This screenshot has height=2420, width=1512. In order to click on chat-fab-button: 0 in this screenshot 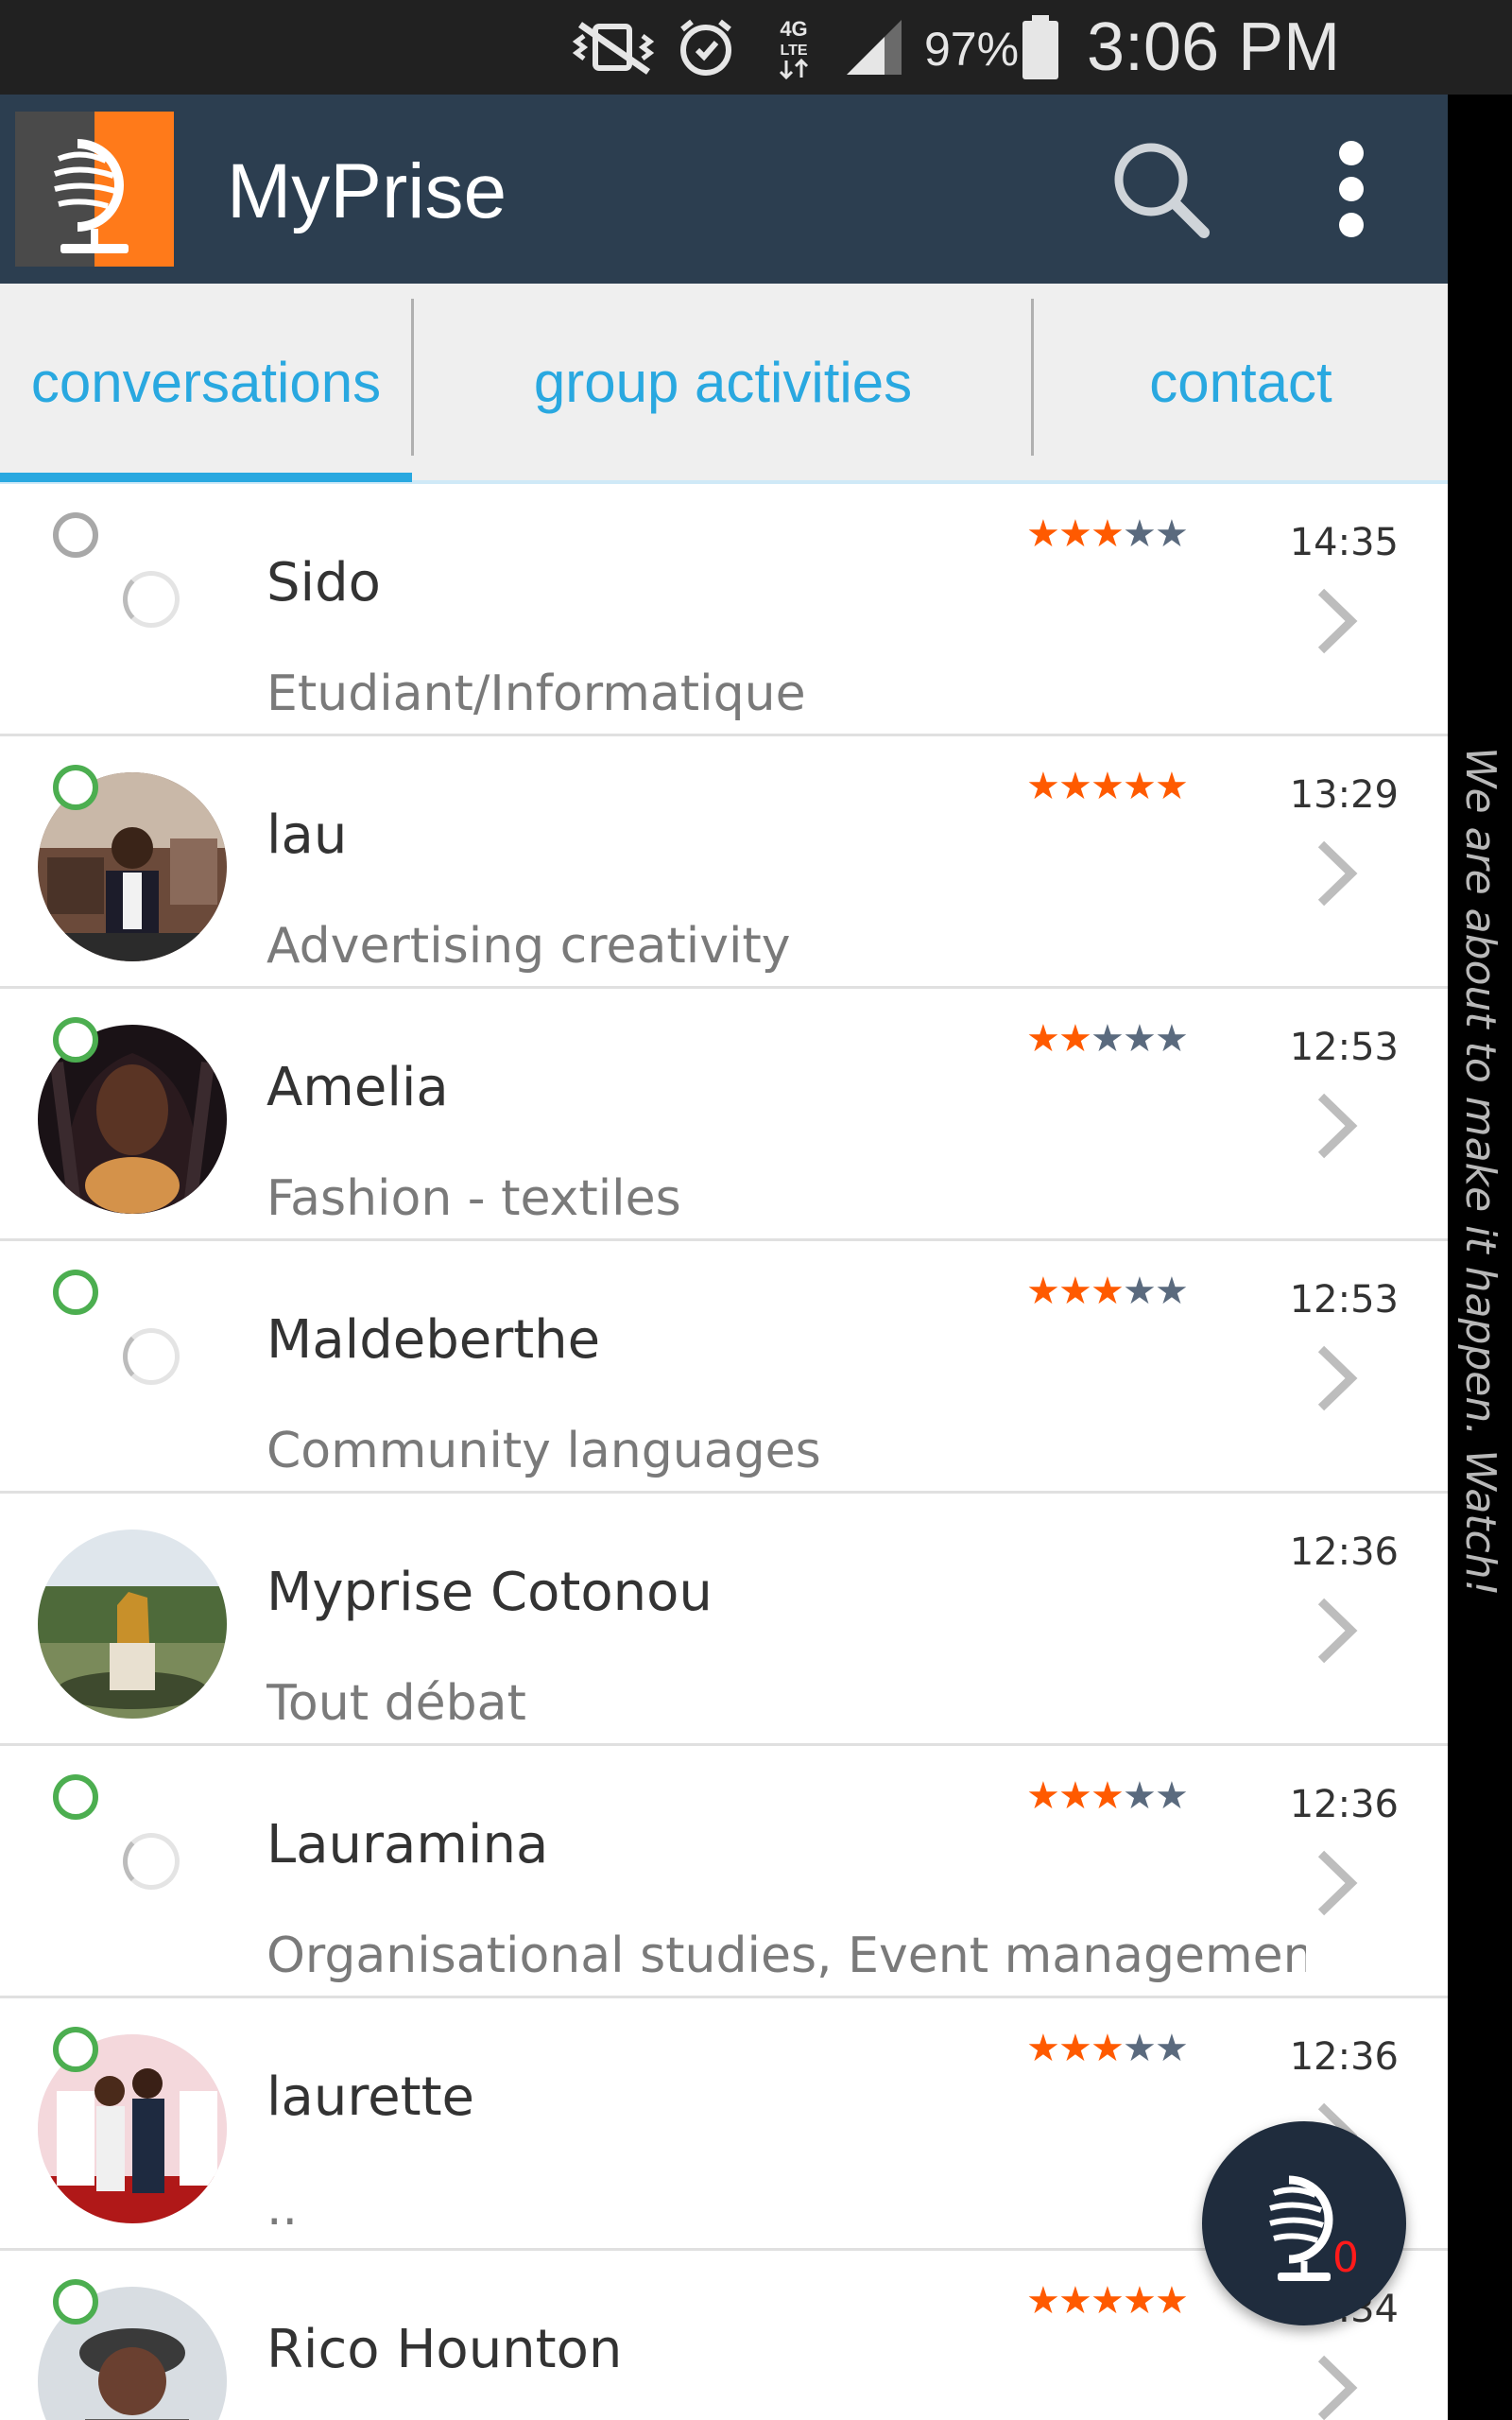, I will do `click(1304, 2223)`.